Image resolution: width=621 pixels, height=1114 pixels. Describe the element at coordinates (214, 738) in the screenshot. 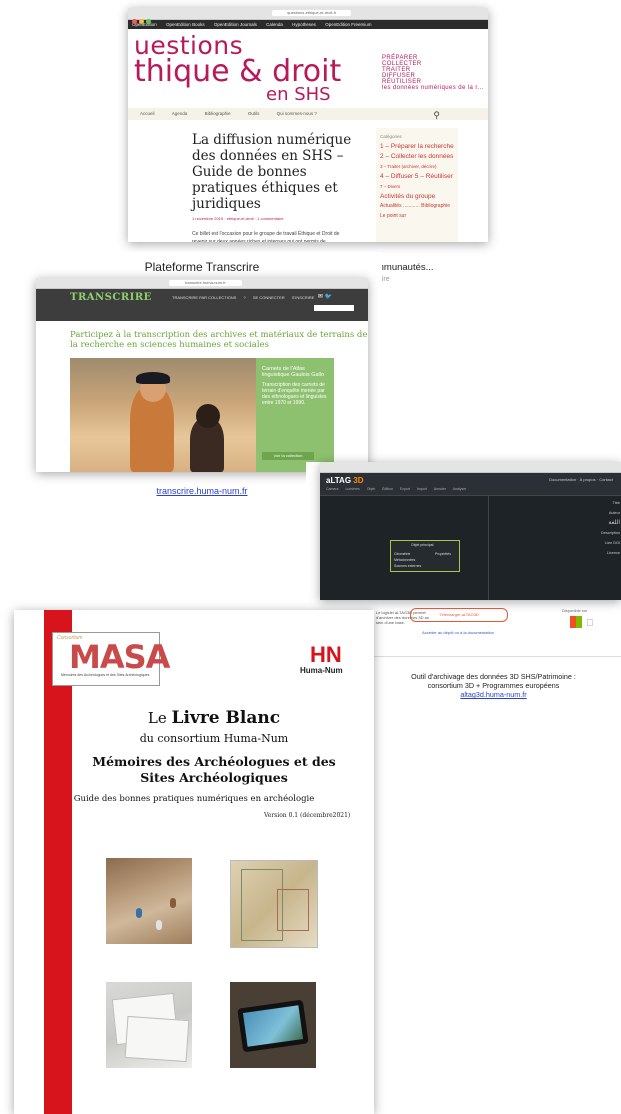

I see `book-subtitle: du consortium Huma-Num` at that location.